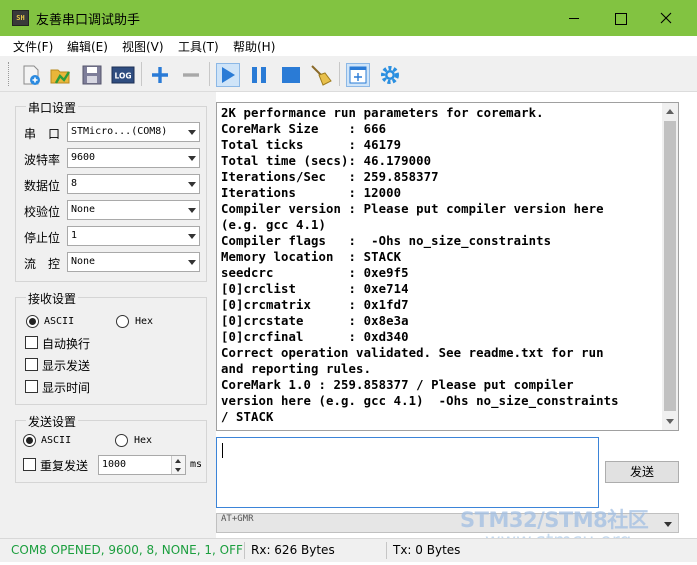 This screenshot has width=697, height=565. I want to click on remove-icon, so click(191, 75).